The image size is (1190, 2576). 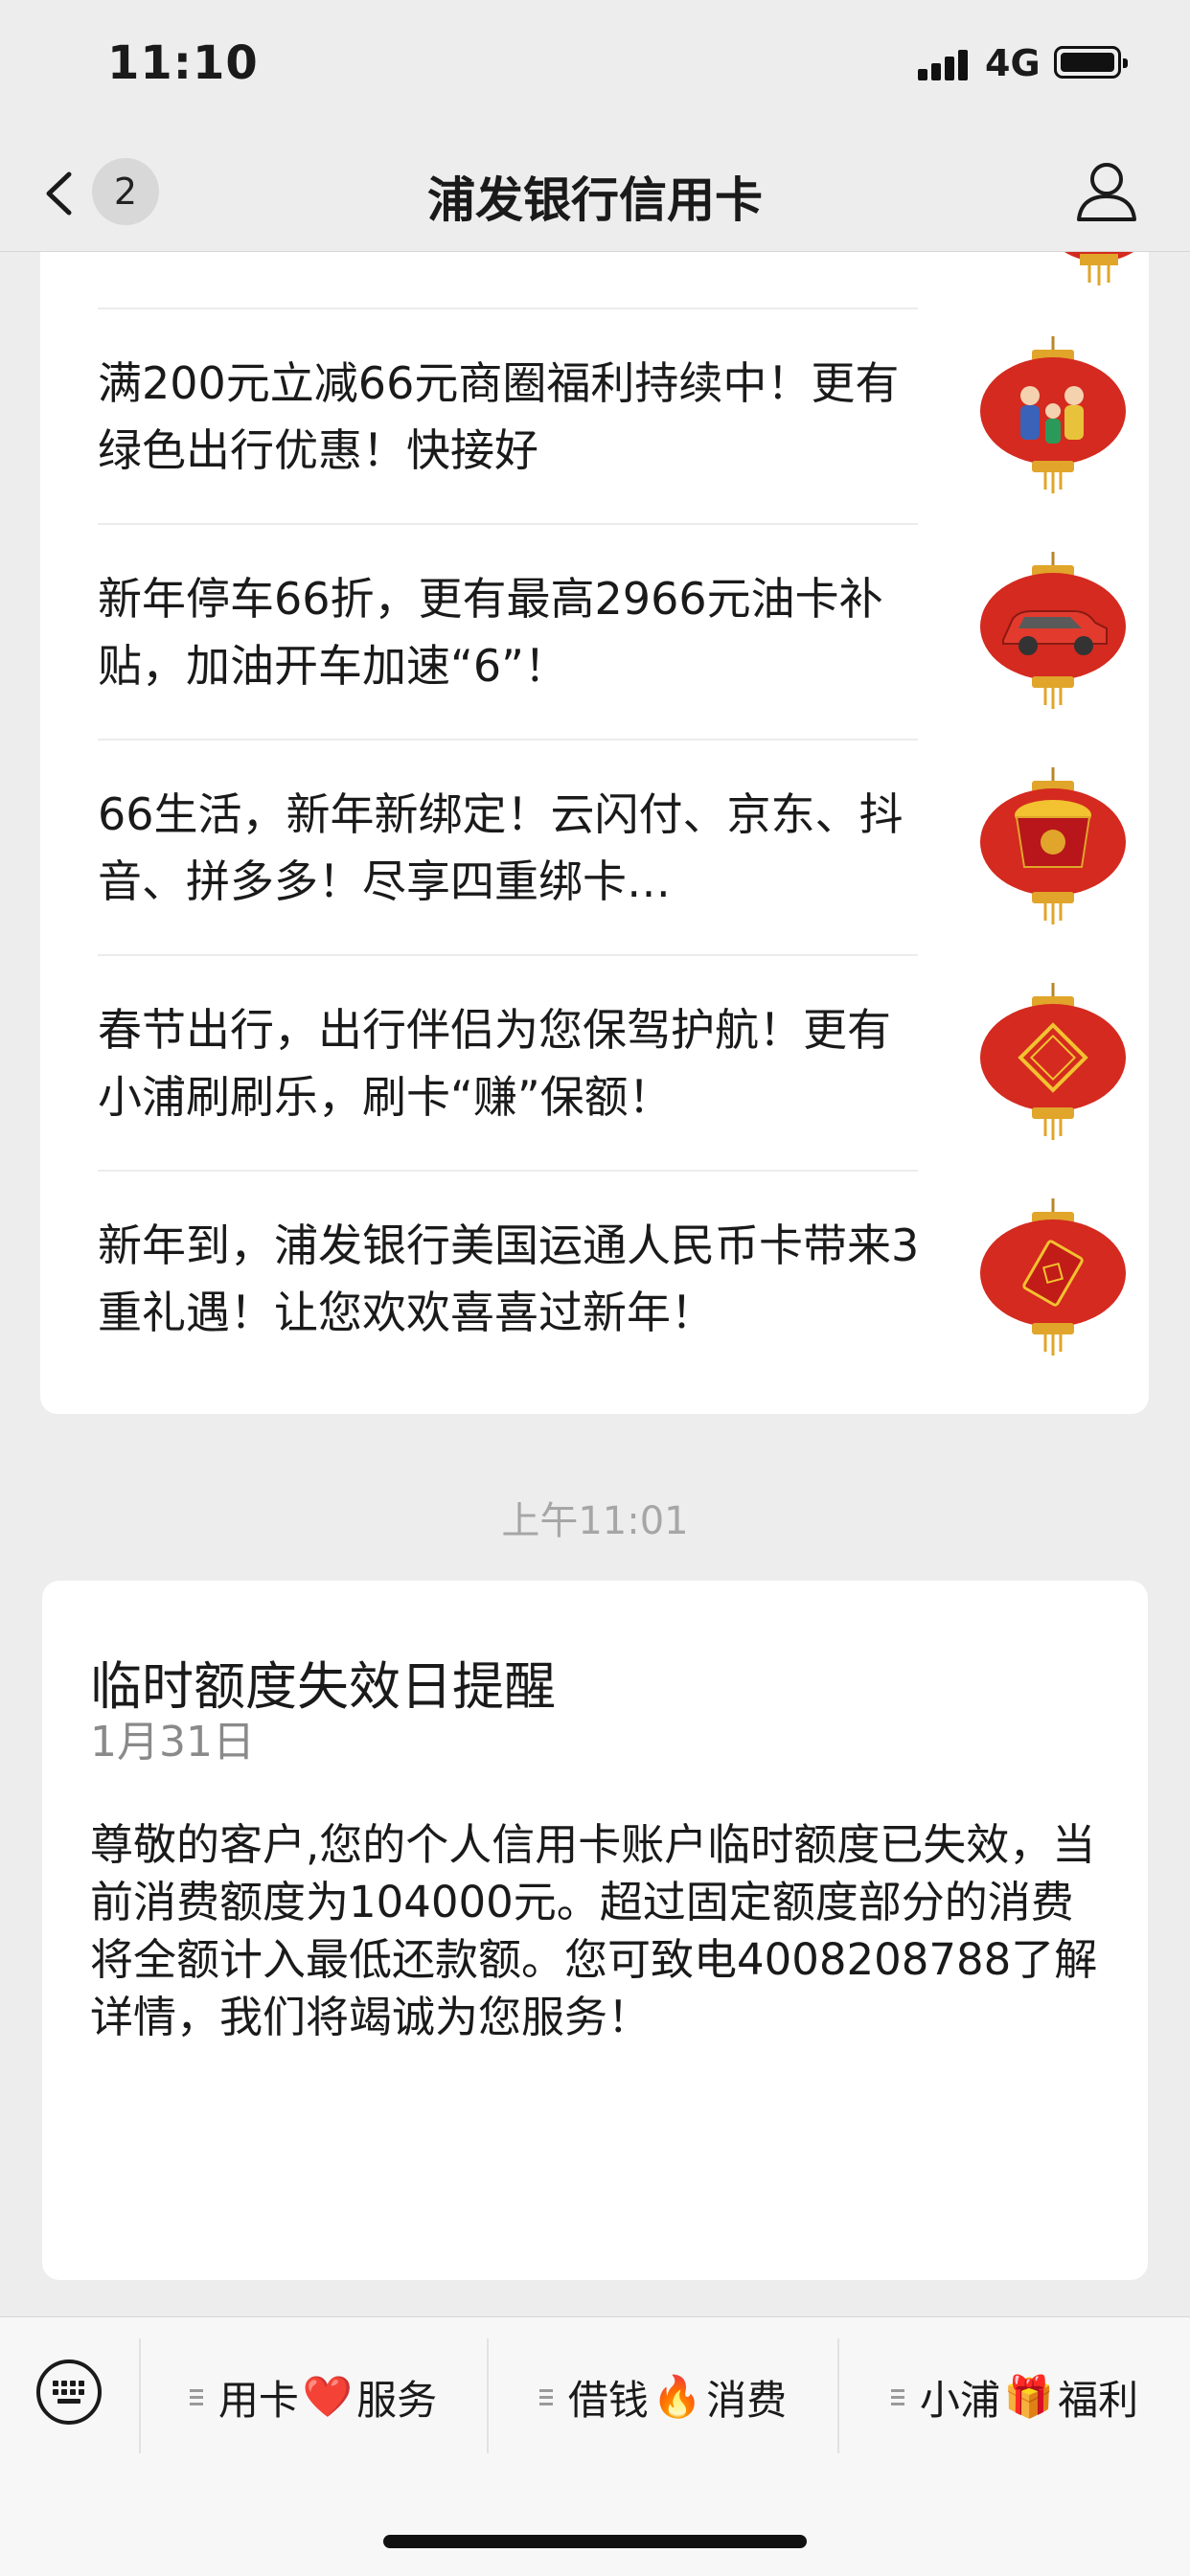 I want to click on article-item: 春节出行，出行伴侣为您保驾护航！更有小浦刷刷乐，刷卡“赚”保额！, so click(x=612, y=1062).